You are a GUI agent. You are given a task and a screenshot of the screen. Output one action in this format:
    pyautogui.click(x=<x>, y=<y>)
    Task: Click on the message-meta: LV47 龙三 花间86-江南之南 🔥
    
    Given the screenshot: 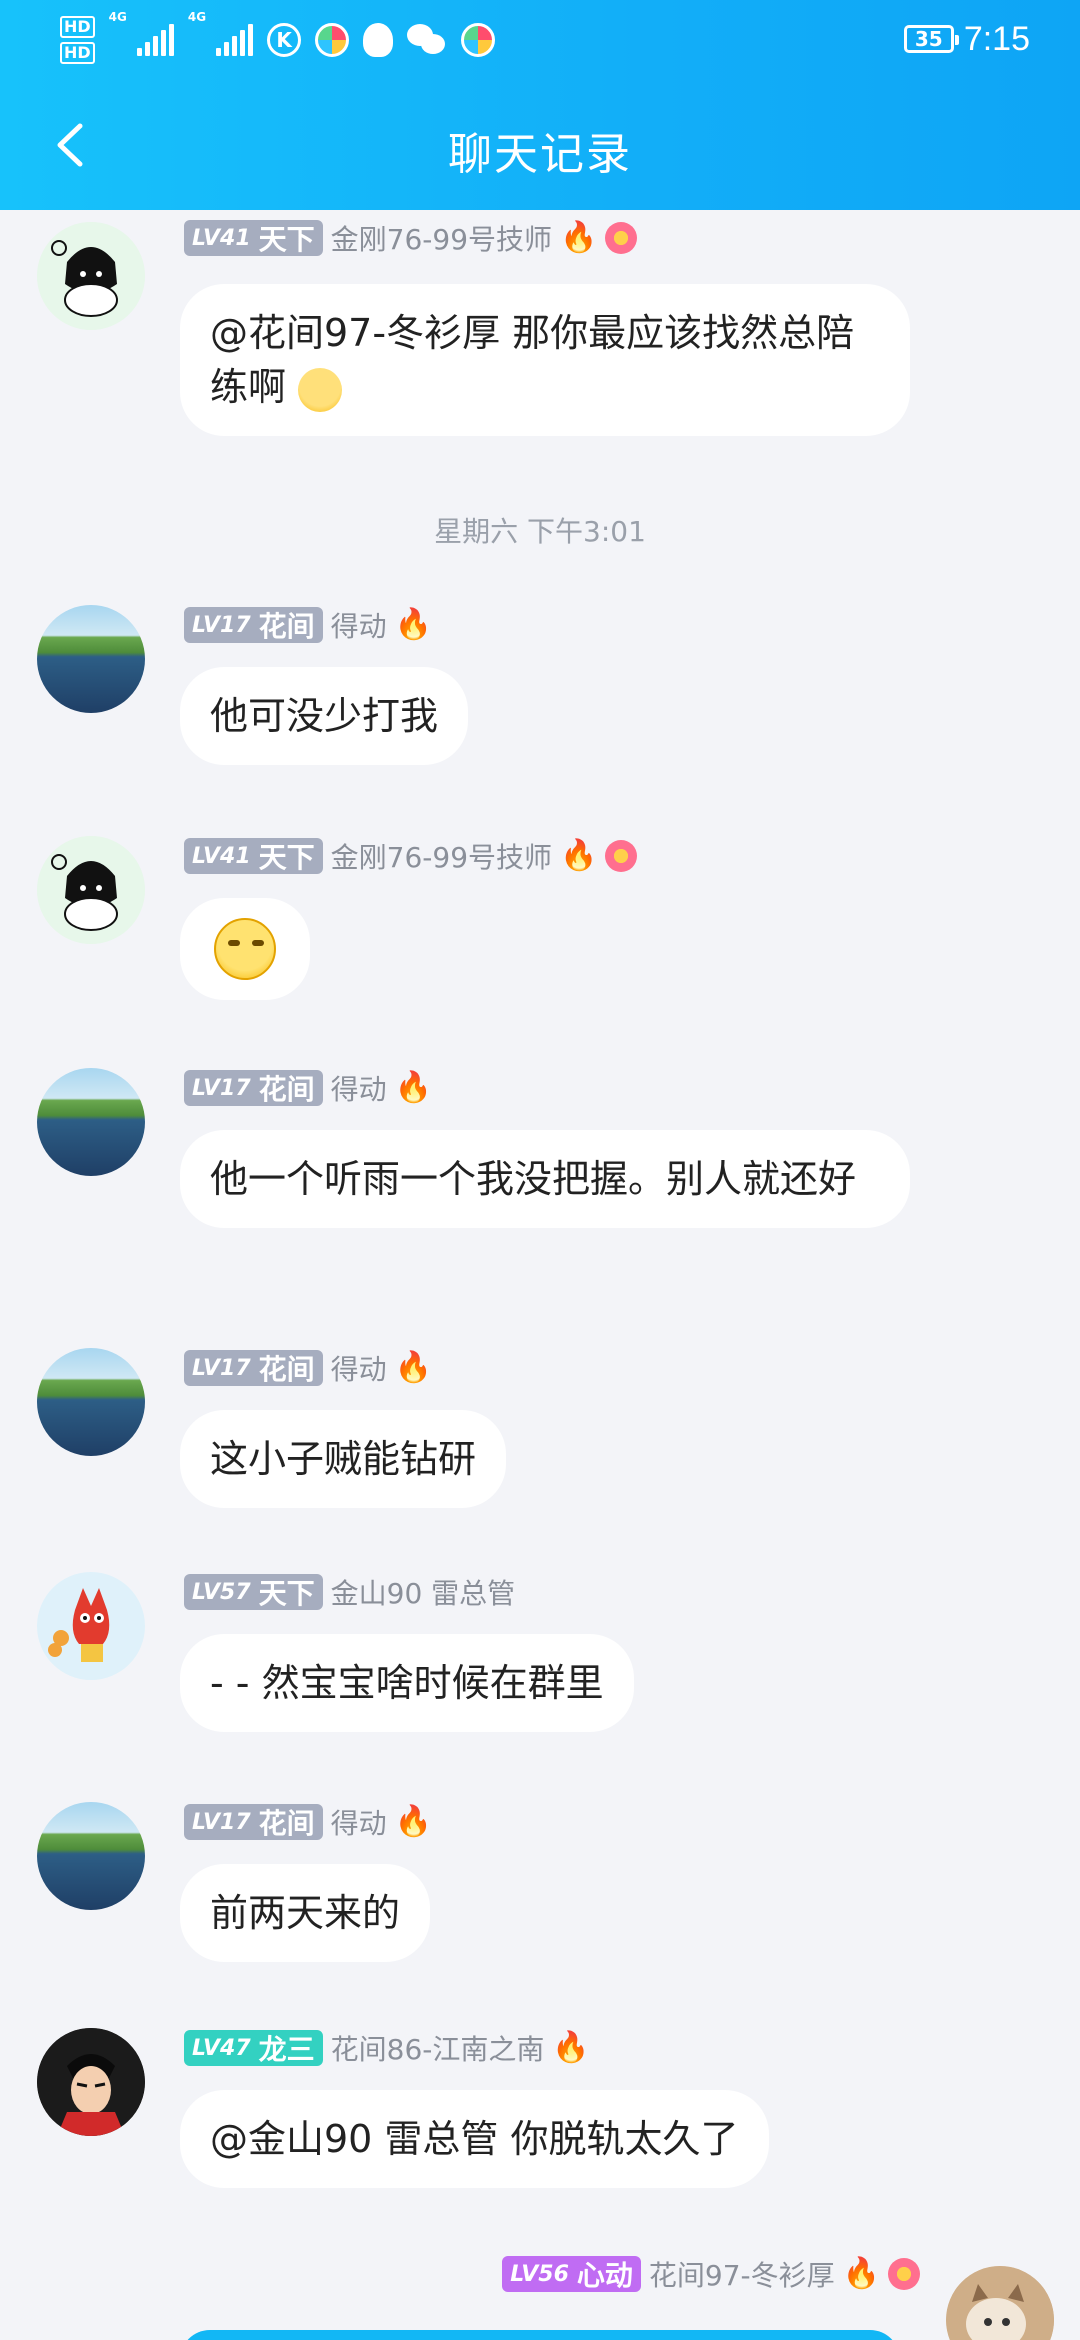 What is the action you would take?
    pyautogui.click(x=387, y=2048)
    